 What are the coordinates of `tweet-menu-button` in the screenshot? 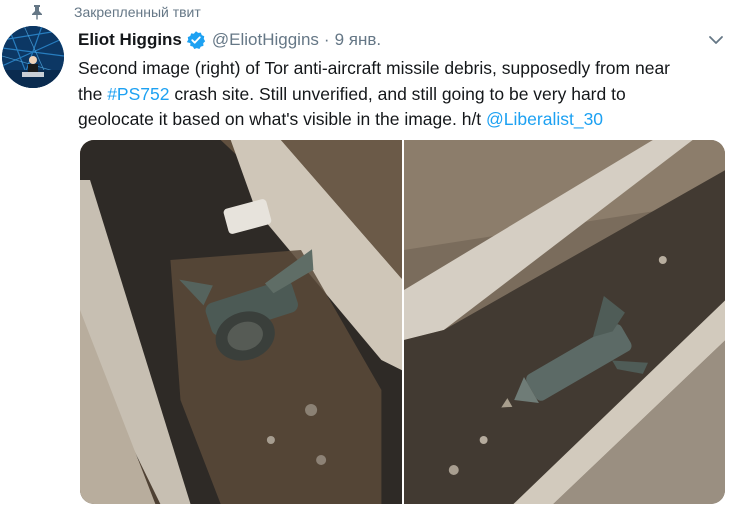 It's located at (716, 40).